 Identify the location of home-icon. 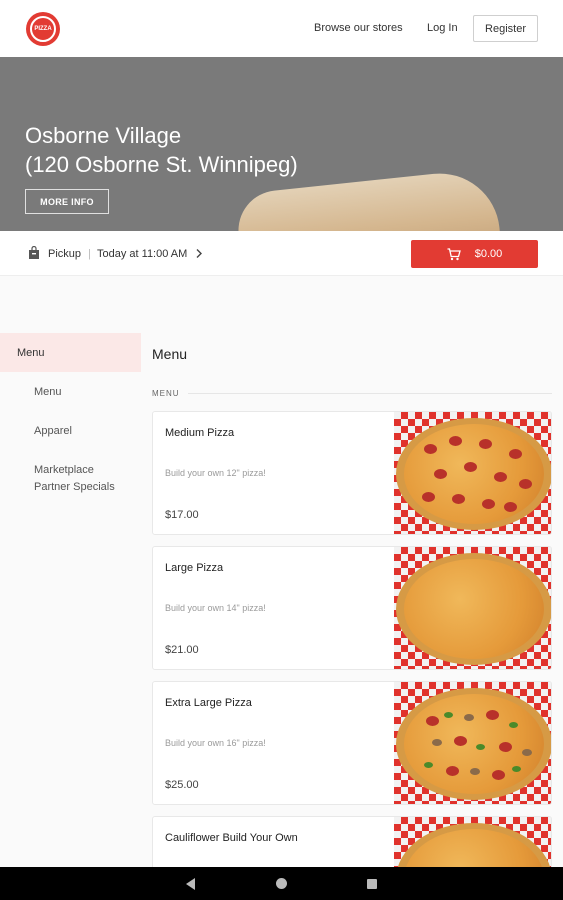
(281, 883).